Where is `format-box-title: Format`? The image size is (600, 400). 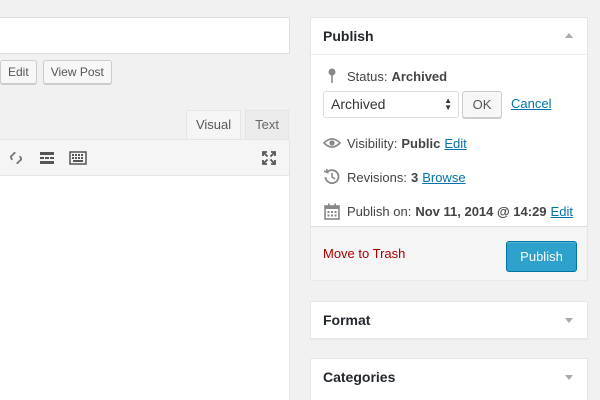
format-box-title: Format is located at coordinates (347, 320).